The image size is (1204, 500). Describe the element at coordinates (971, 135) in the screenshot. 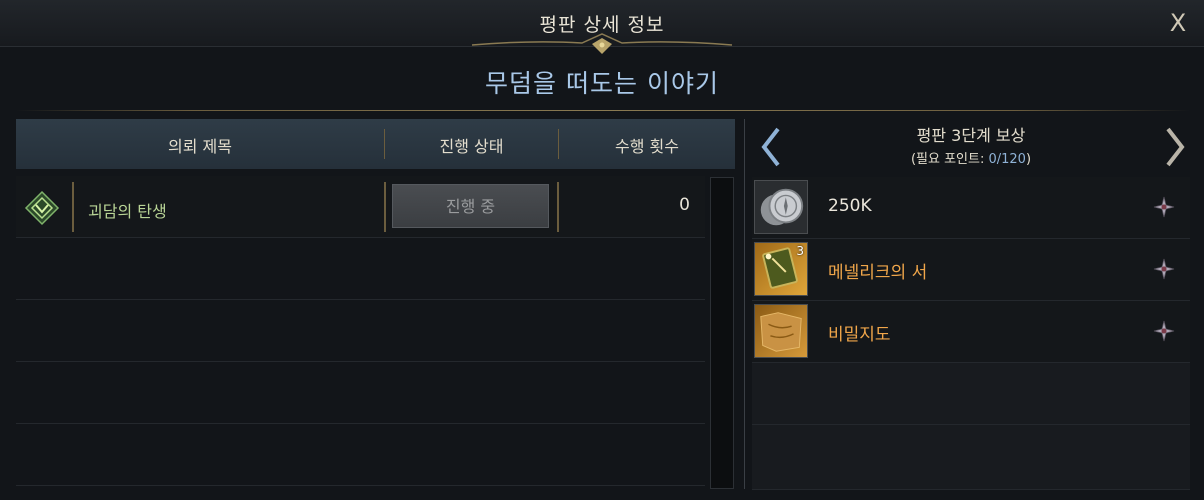

I see `reward-tier-title: 평판 3단계 보상` at that location.